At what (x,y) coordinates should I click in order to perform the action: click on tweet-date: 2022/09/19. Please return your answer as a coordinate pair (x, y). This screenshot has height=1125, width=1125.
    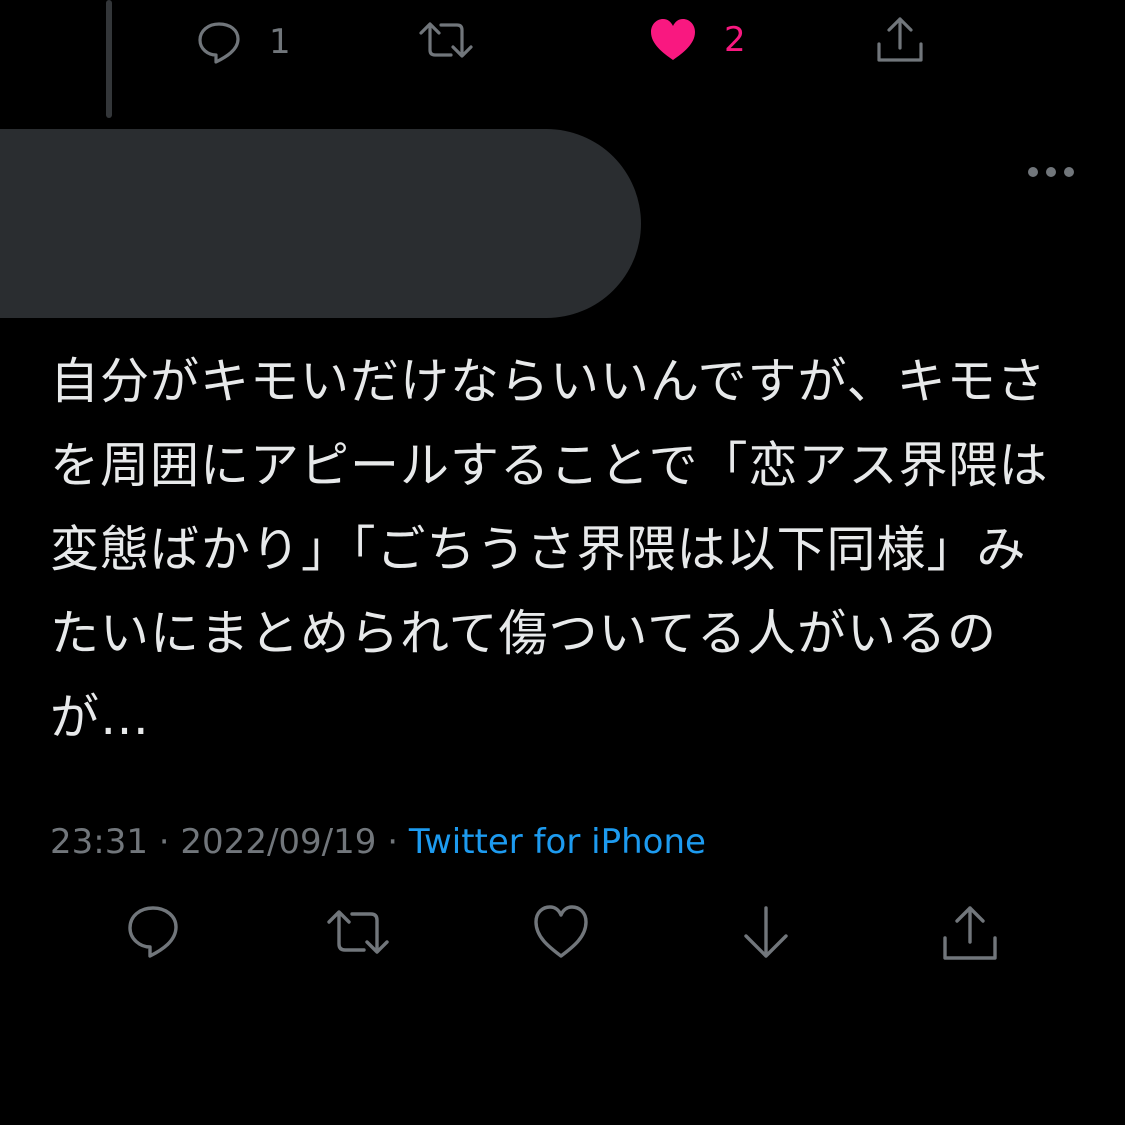
    Looking at the image, I should click on (278, 842).